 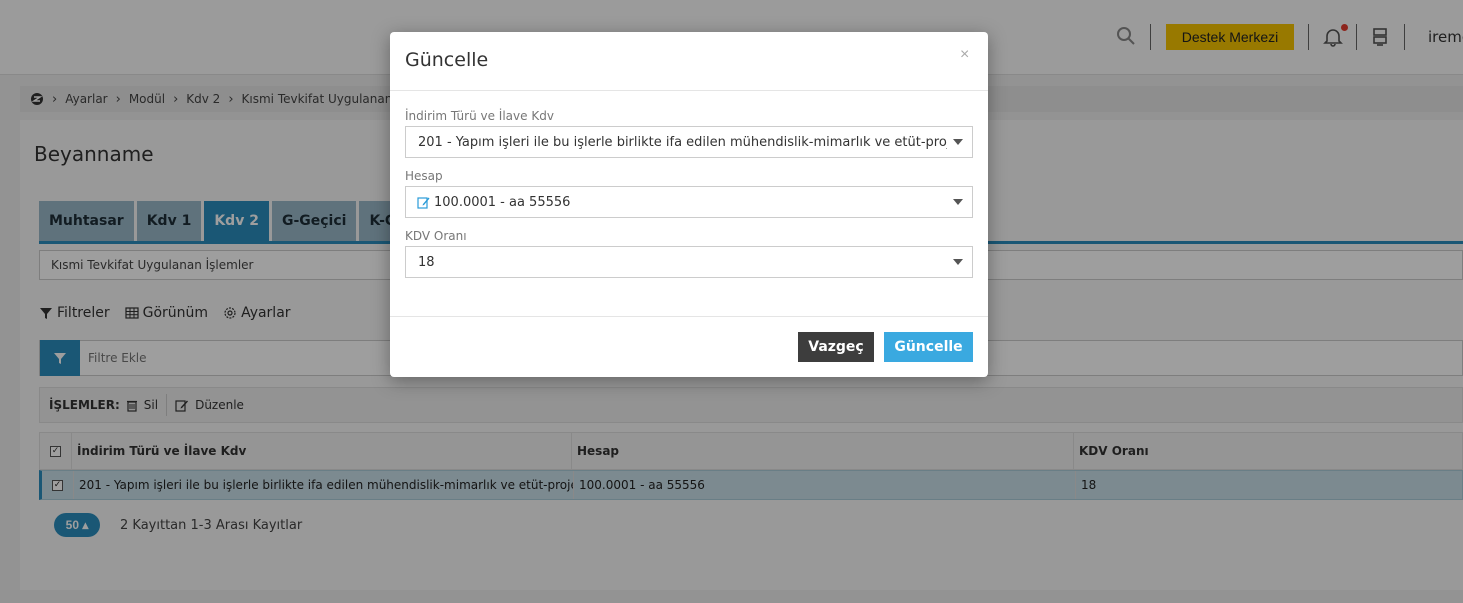 I want to click on field-label-kdv-orani: KDV Oranı, so click(x=436, y=236).